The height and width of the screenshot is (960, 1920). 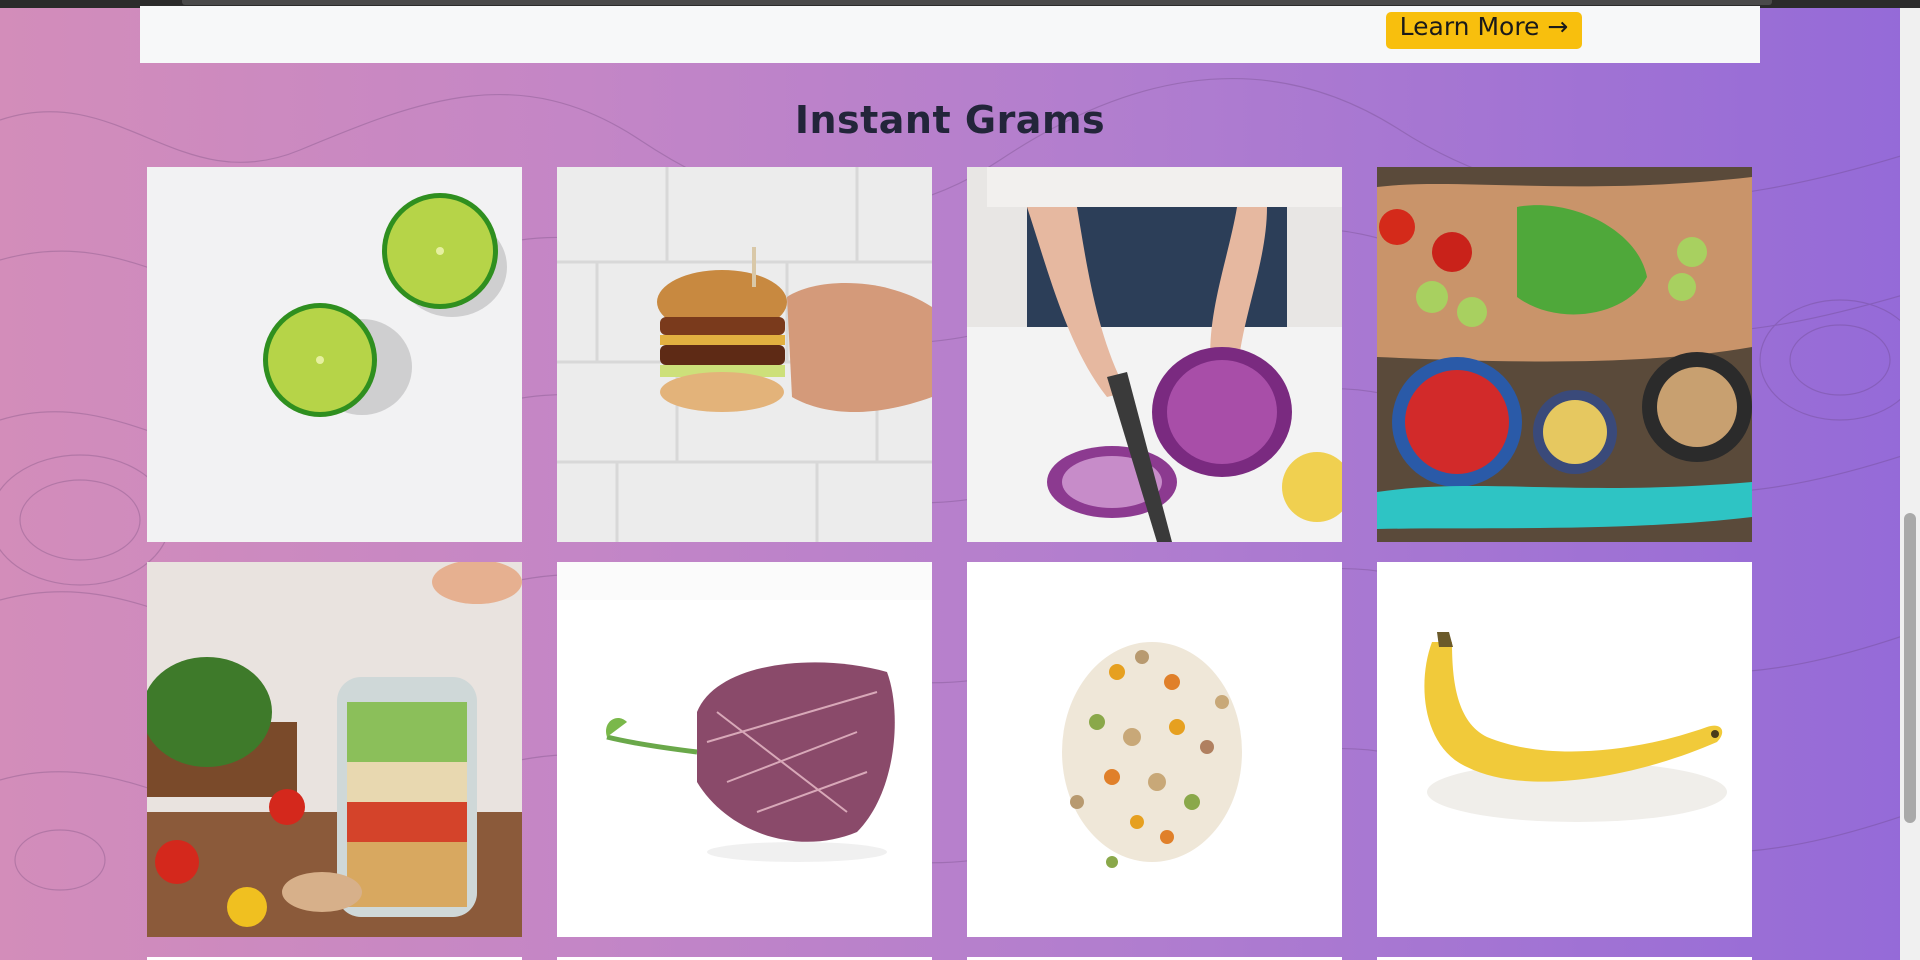 I want to click on vegetables-board-image, so click(x=1564, y=354).